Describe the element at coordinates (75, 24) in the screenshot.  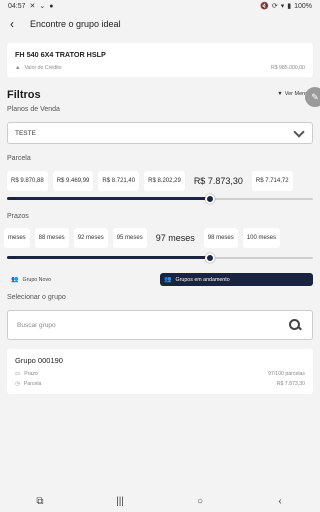
I see `page-title: Encontre o grupo ideal` at that location.